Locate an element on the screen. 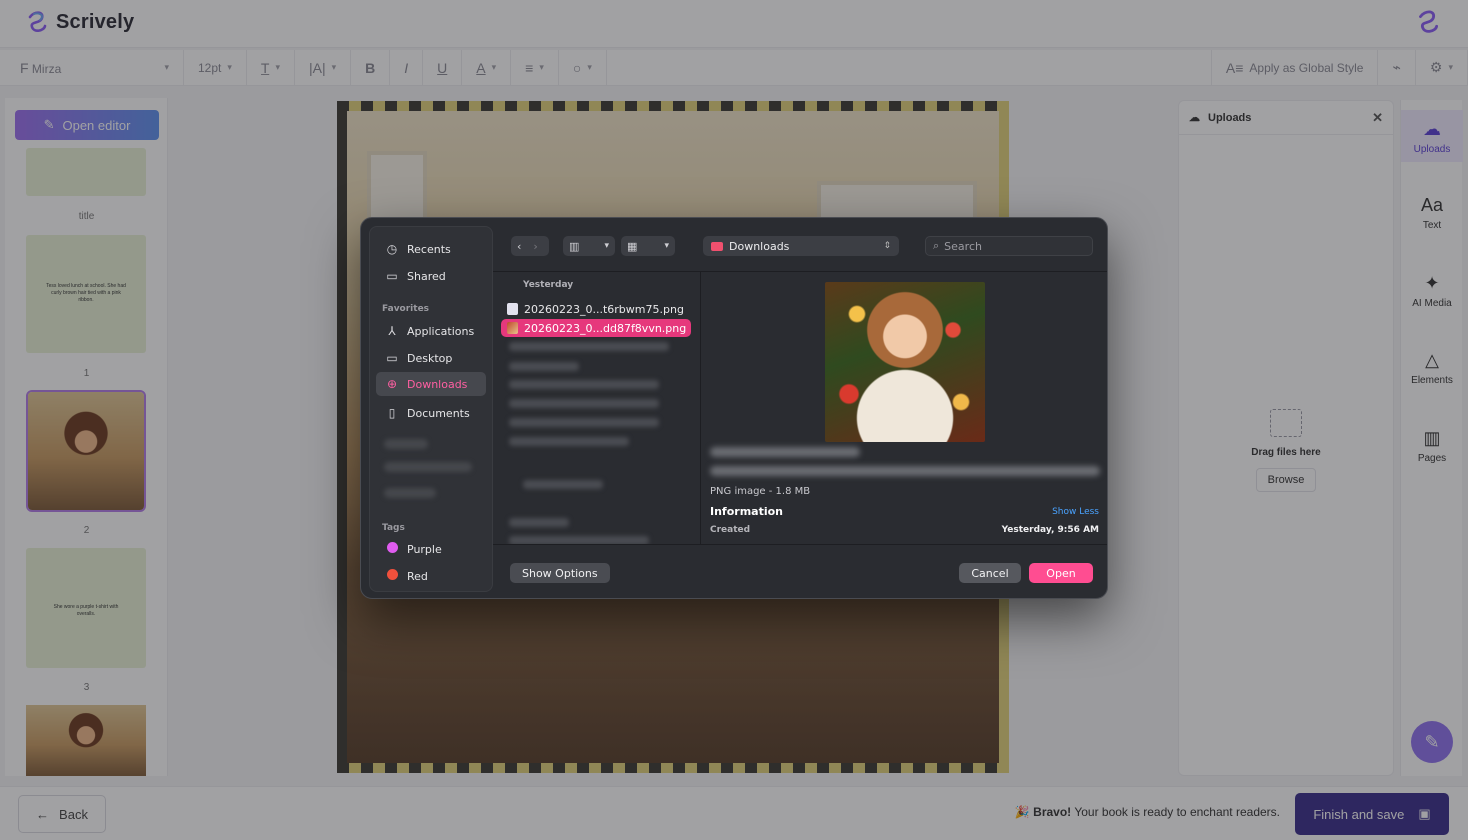  created-value: Yesterday, 9:56 AM is located at coordinates (1050, 530).